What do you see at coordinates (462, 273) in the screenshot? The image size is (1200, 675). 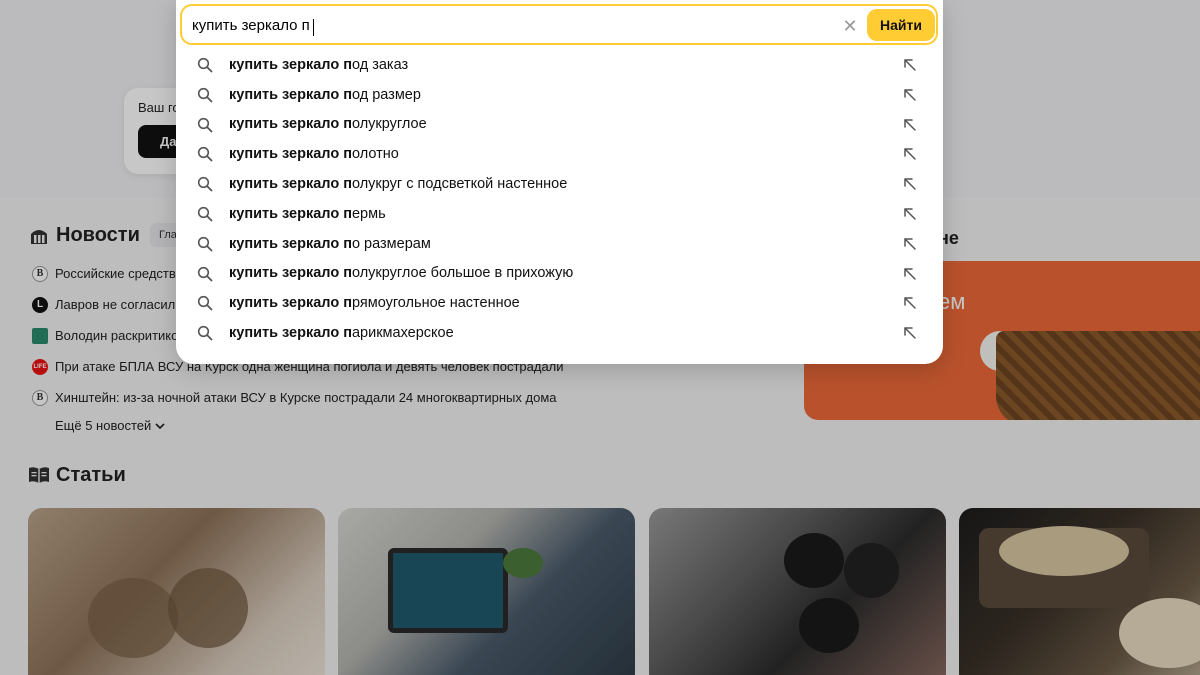 I see `suggestion-suffix: олукруглое большое в прихожую` at bounding box center [462, 273].